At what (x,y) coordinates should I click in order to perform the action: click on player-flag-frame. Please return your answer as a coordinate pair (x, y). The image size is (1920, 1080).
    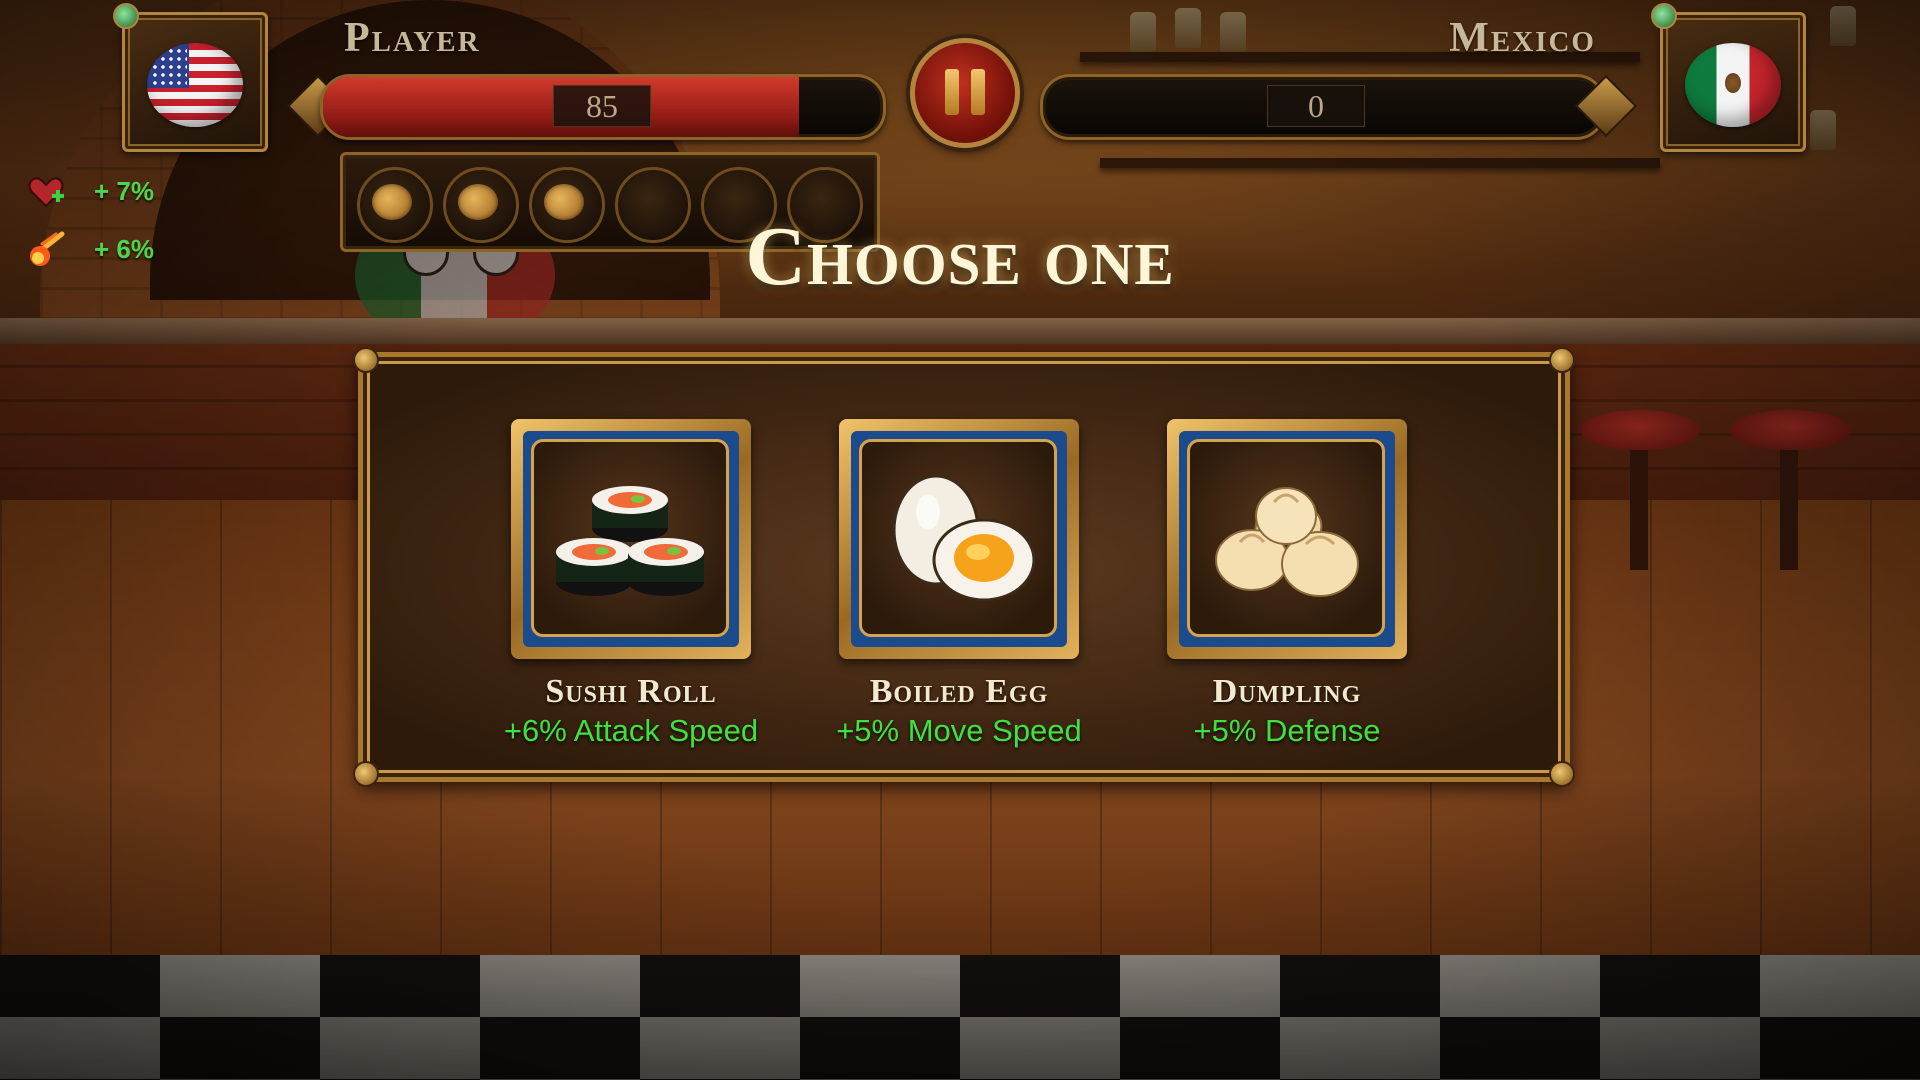
    Looking at the image, I should click on (190, 77).